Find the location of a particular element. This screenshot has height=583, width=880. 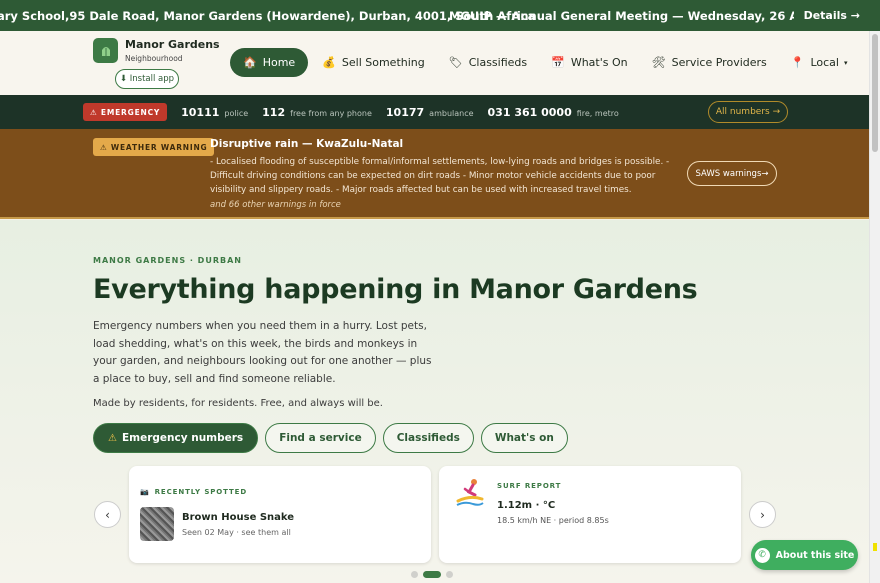

emergency-numbers-label: Emergency numbers is located at coordinates (182, 438).